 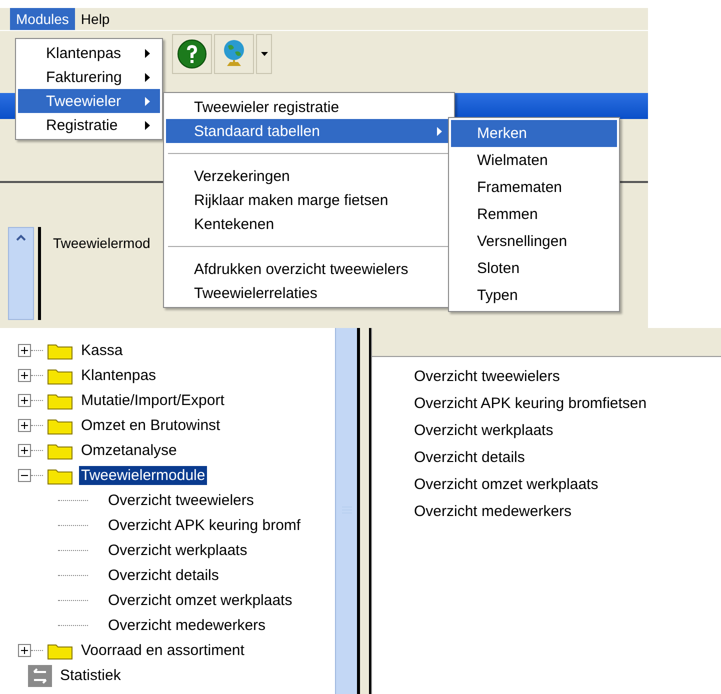 What do you see at coordinates (309, 176) in the screenshot?
I see `menu-item: Verzekeringen` at bounding box center [309, 176].